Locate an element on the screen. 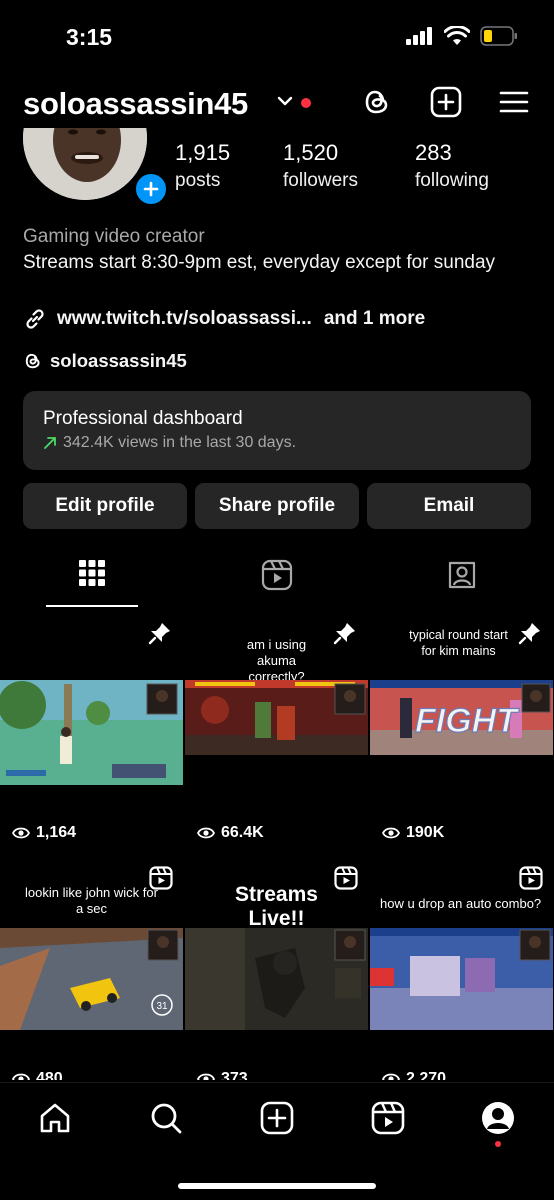  tab-reels is located at coordinates (277, 581).